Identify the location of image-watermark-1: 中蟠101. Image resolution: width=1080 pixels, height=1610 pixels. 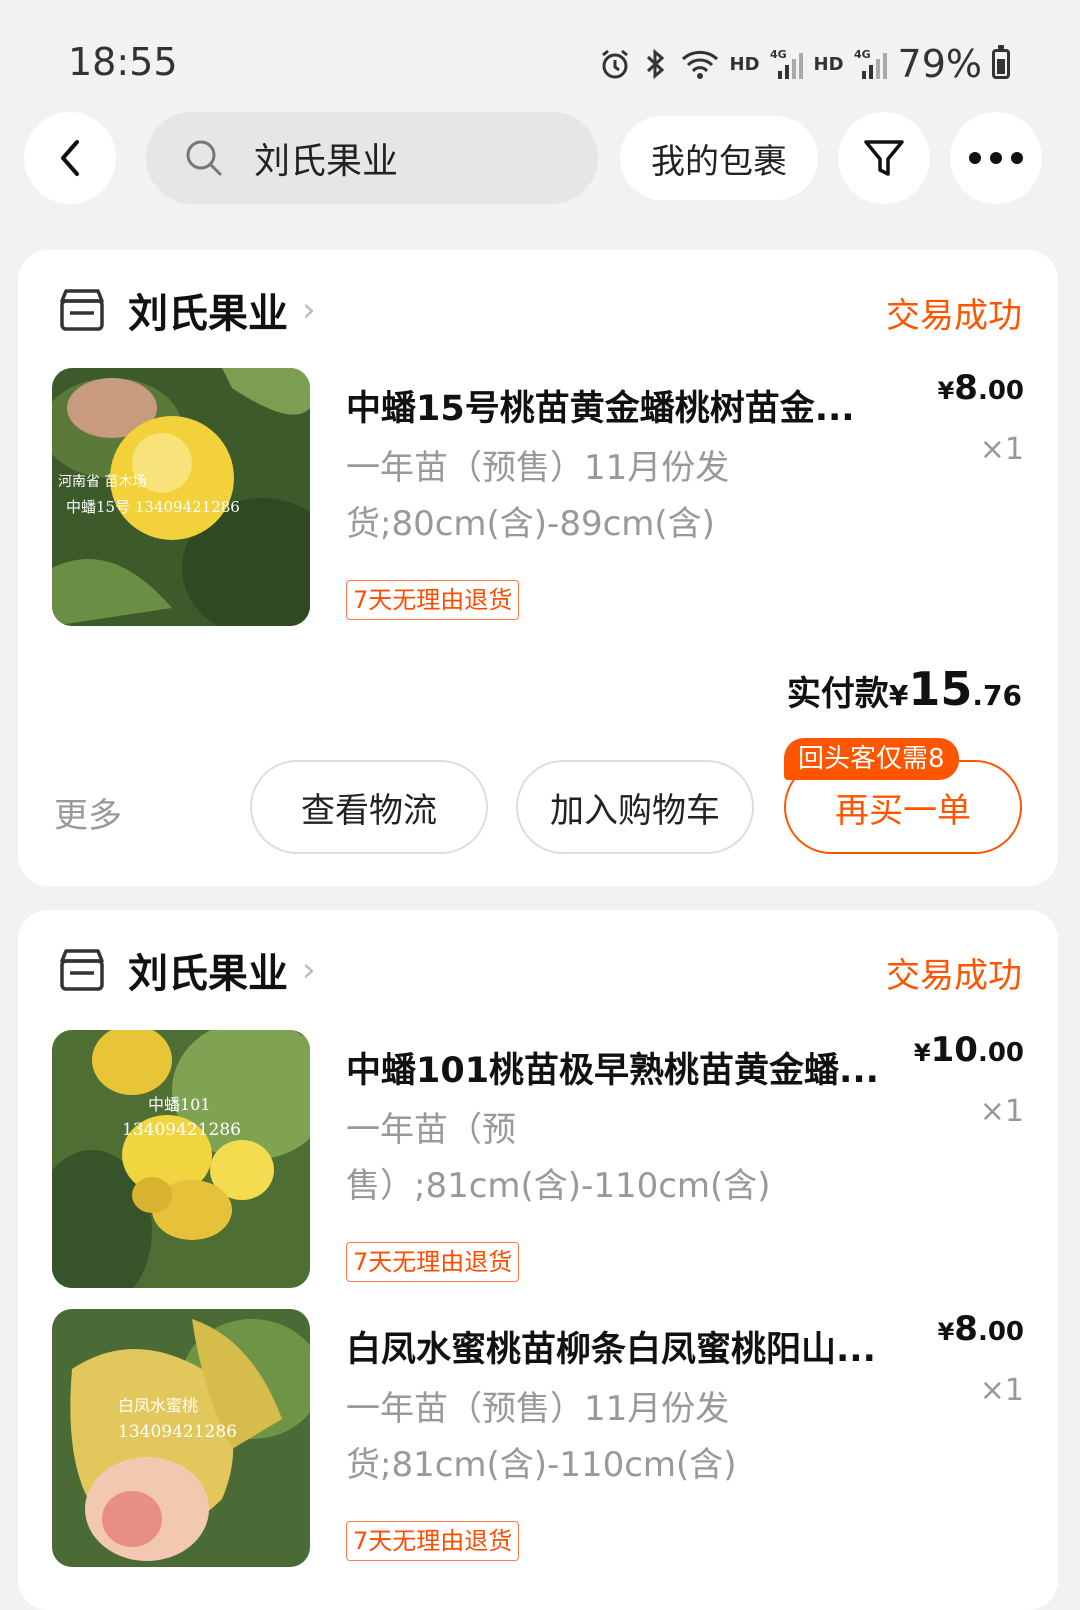
(179, 1104).